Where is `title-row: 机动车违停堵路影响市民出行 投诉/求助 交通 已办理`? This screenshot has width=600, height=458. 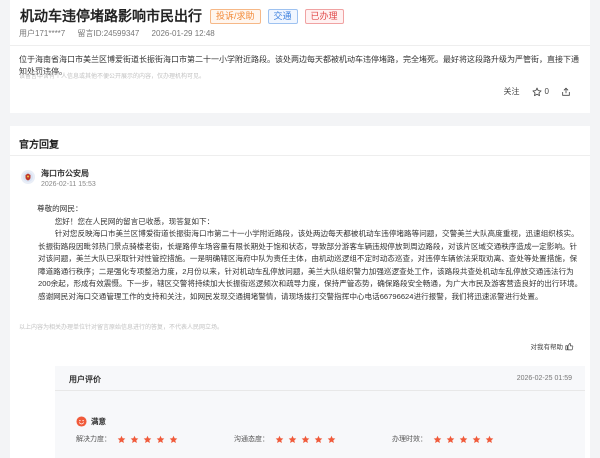 title-row: 机动车违停堵路影响市民出行 投诉/求助 交通 已办理 is located at coordinates (182, 16).